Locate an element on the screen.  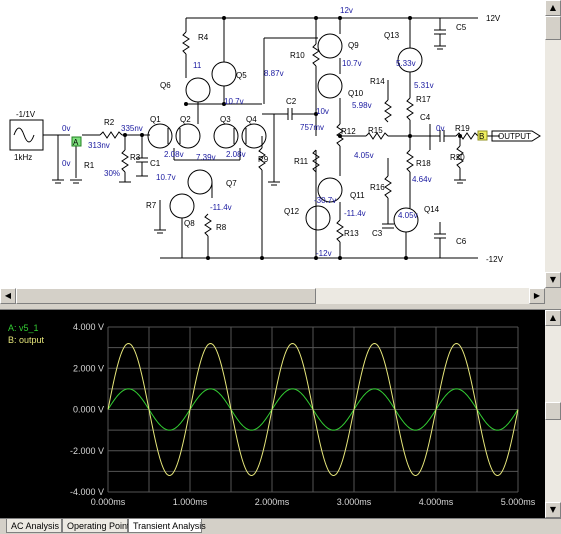
source-frequency: 1kHz is located at coordinates (23, 157).